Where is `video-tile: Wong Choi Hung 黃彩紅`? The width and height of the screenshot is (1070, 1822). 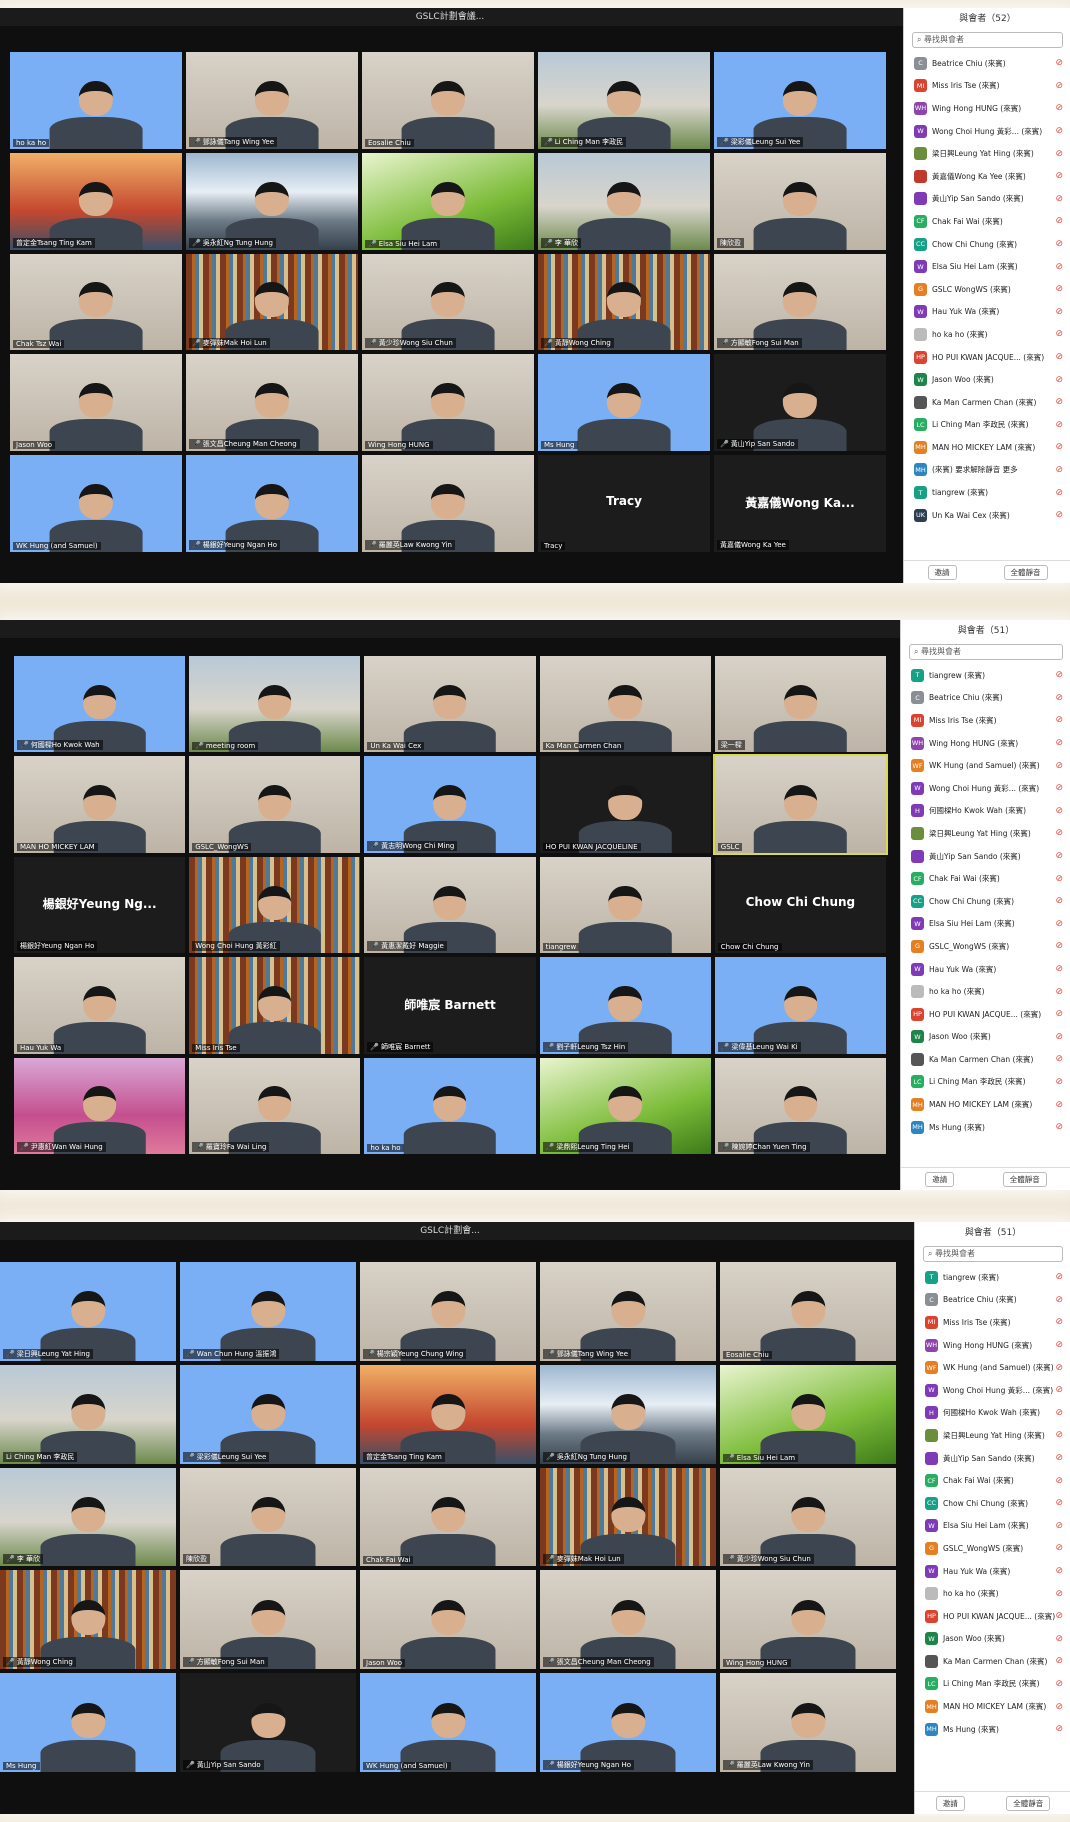 video-tile: Wong Choi Hung 黃彩紅 is located at coordinates (275, 905).